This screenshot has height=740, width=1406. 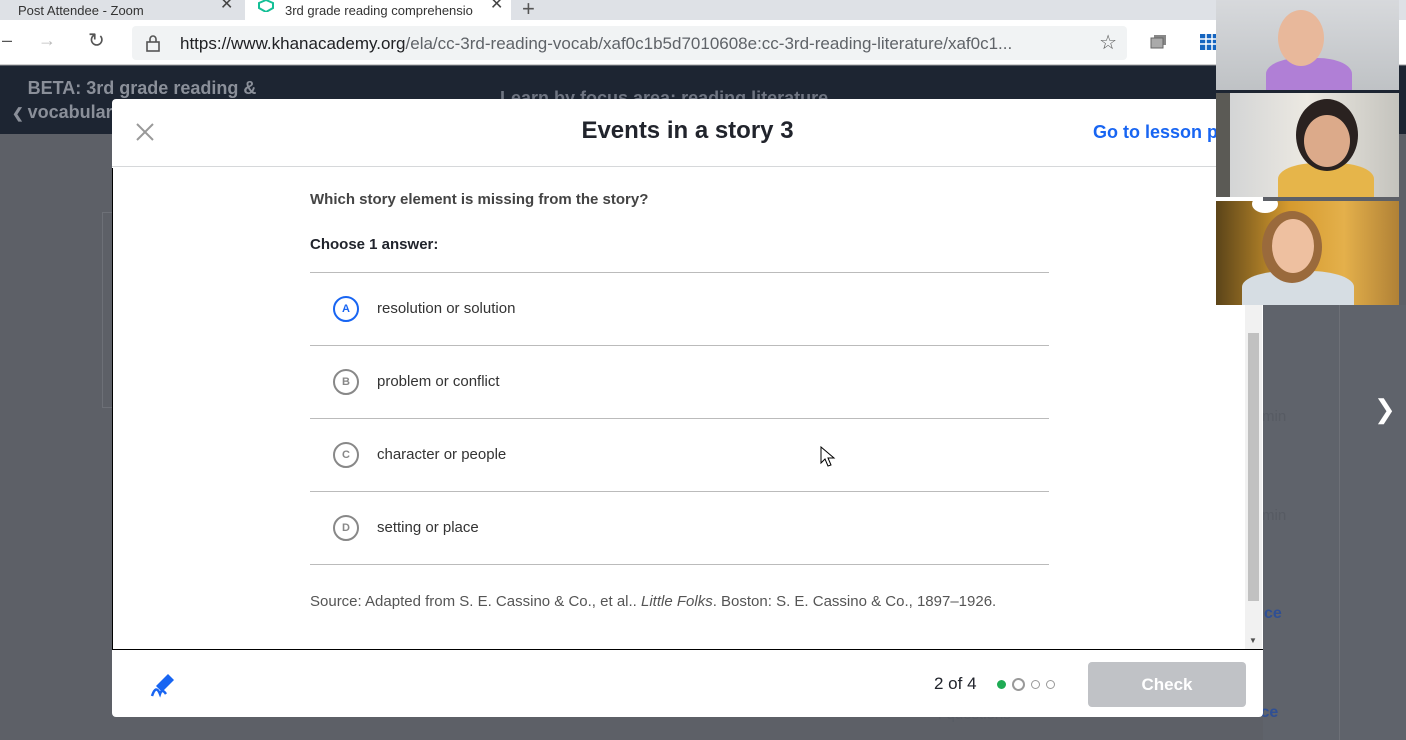 I want to click on progress-dots, so click(x=1026, y=684).